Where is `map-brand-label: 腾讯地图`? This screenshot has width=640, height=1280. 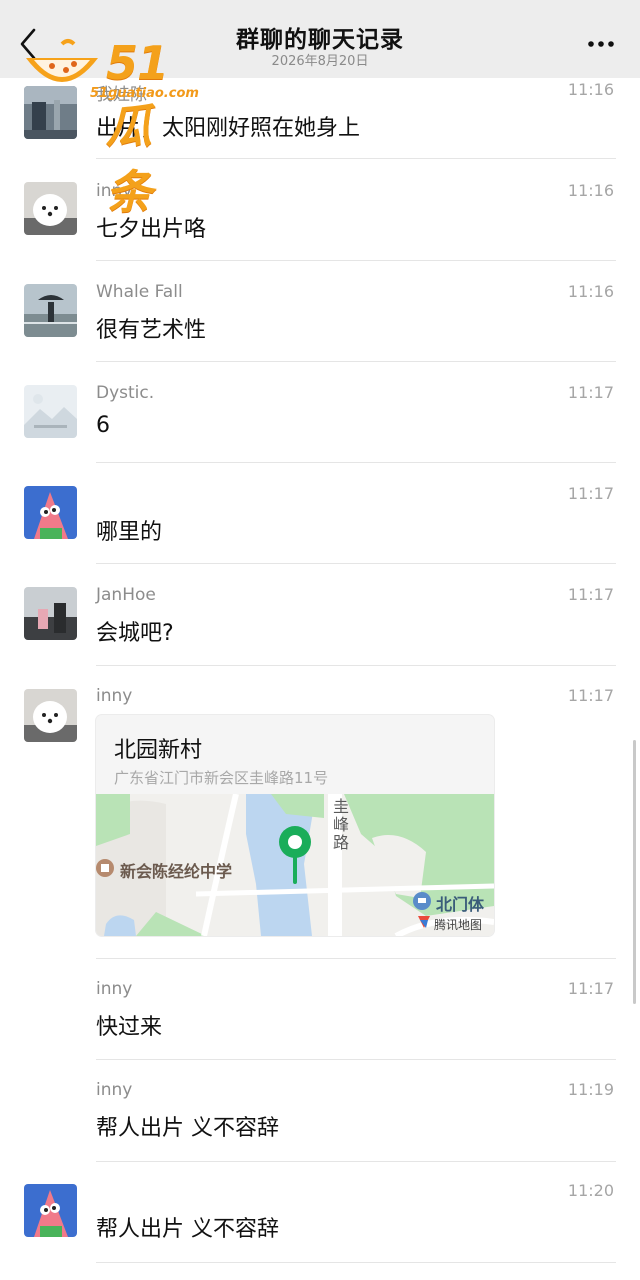 map-brand-label: 腾讯地图 is located at coordinates (458, 925).